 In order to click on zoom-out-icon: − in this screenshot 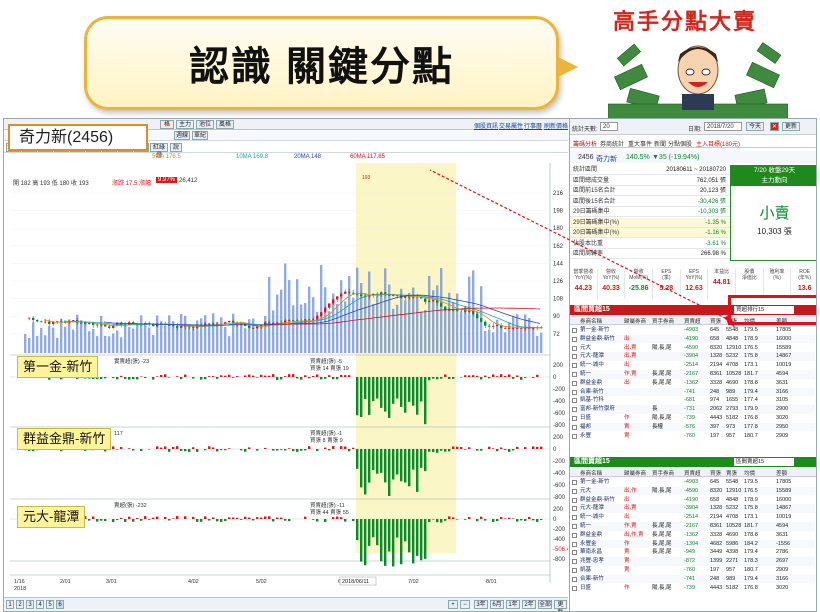, I will do `click(465, 604)`.